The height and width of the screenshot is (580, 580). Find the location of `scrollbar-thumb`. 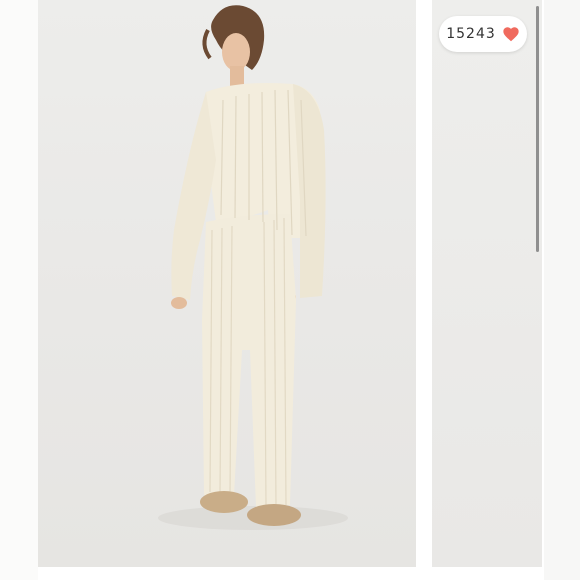

scrollbar-thumb is located at coordinates (537, 129).